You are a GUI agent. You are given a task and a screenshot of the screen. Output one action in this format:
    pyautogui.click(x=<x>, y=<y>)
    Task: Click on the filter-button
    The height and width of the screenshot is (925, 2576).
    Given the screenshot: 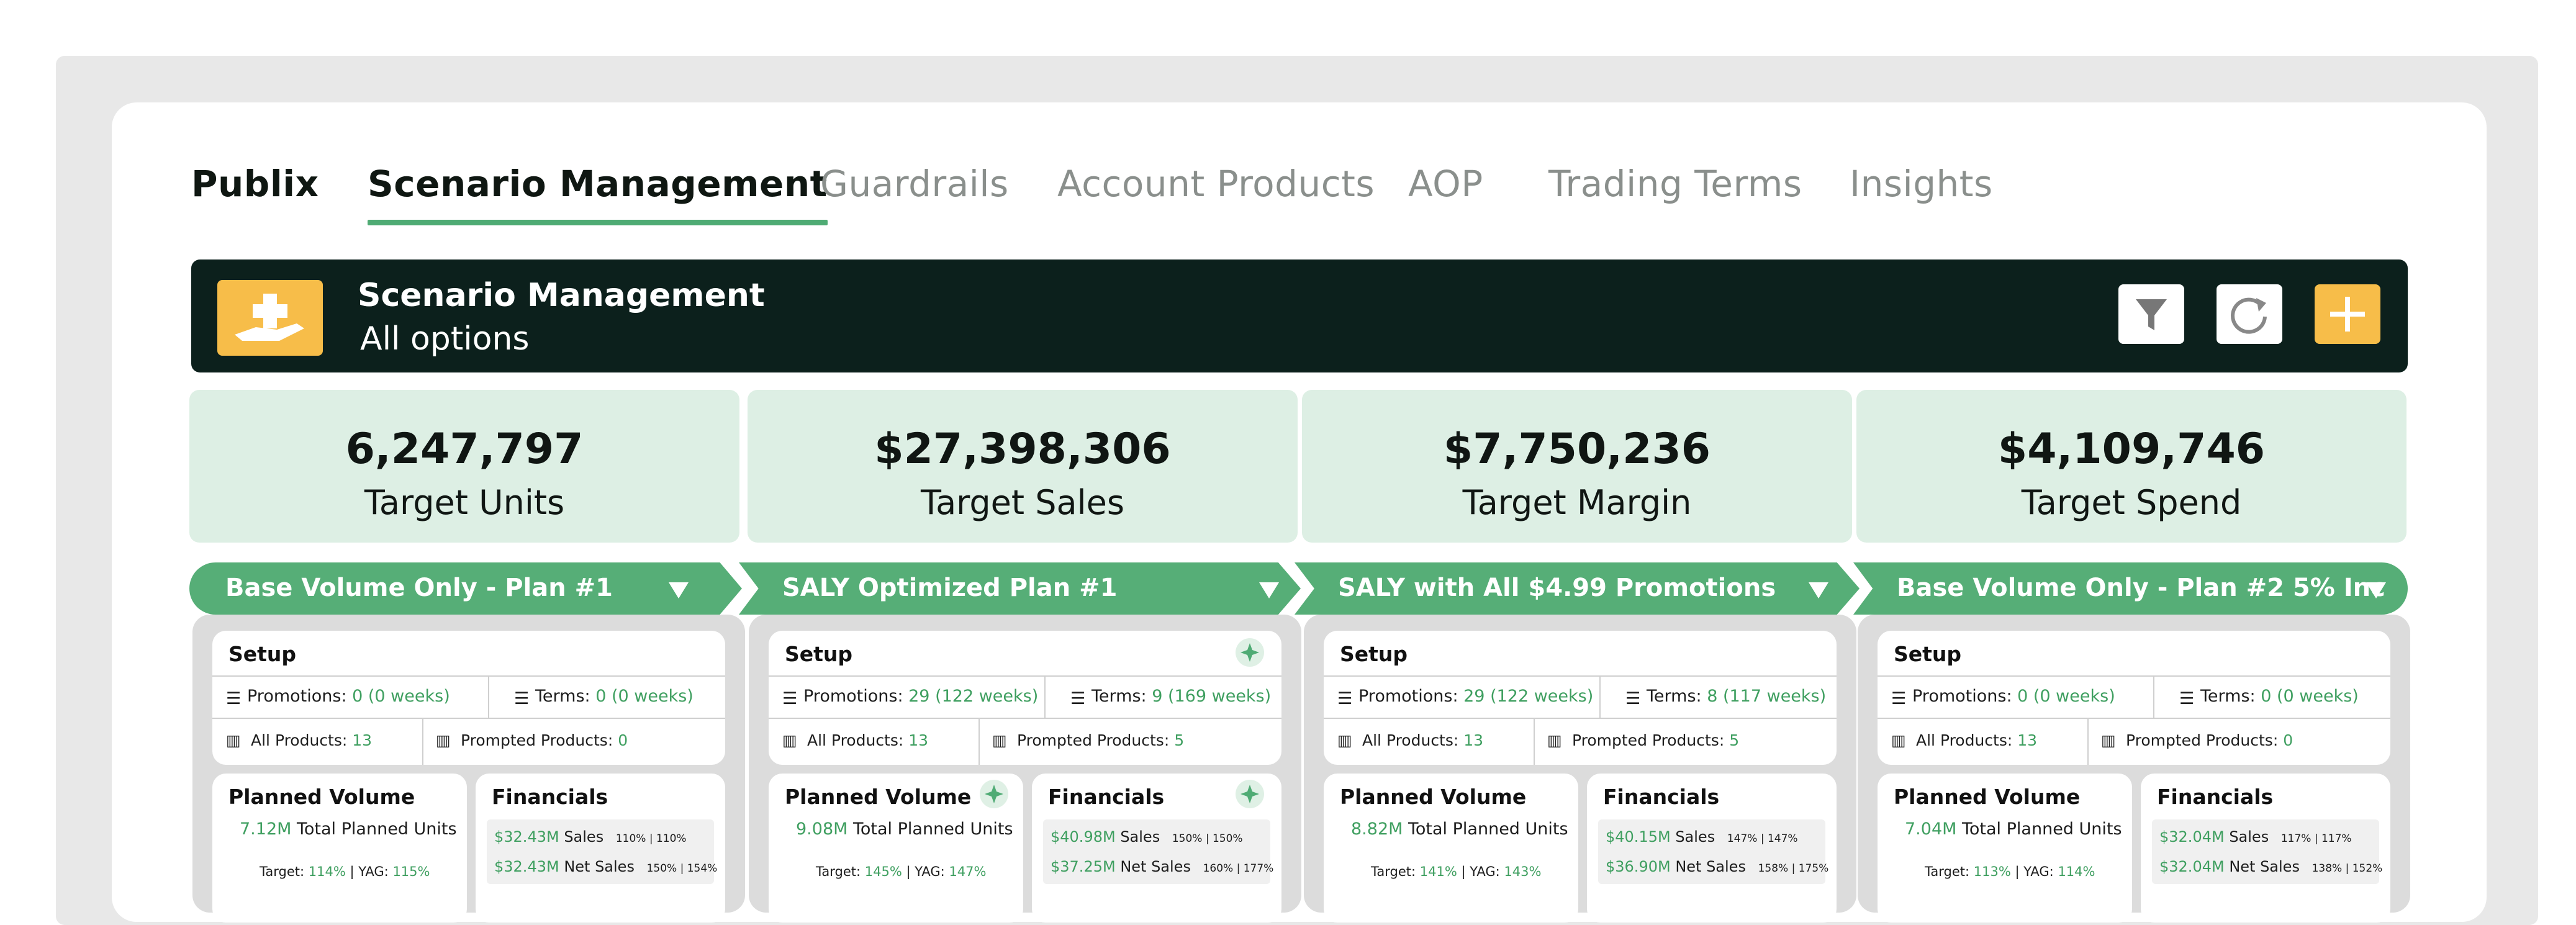 What is the action you would take?
    pyautogui.click(x=2151, y=314)
    